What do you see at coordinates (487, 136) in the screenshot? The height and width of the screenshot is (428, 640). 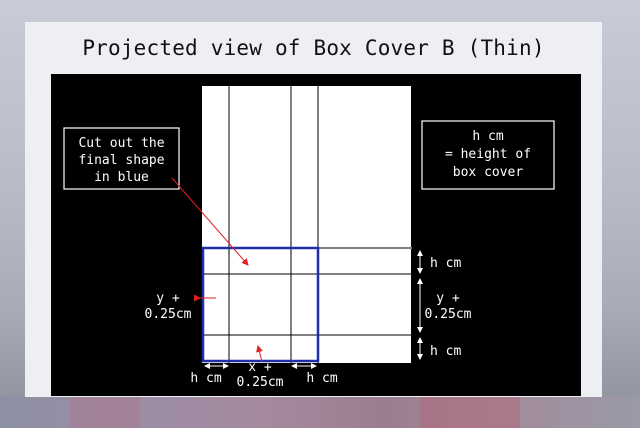 I see `legend-line-1: h cm` at bounding box center [487, 136].